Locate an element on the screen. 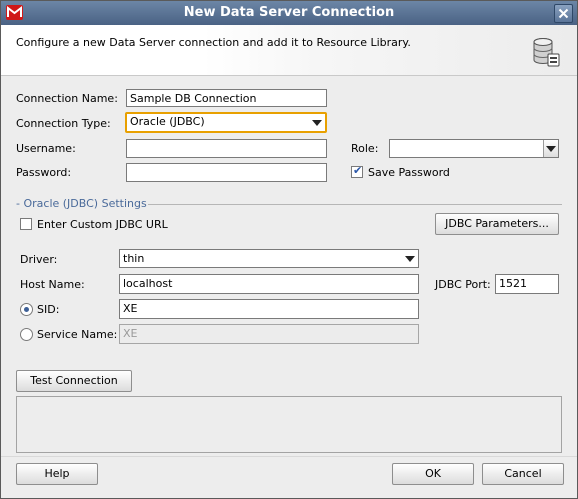 This screenshot has height=499, width=578. sid-input: XE is located at coordinates (269, 309).